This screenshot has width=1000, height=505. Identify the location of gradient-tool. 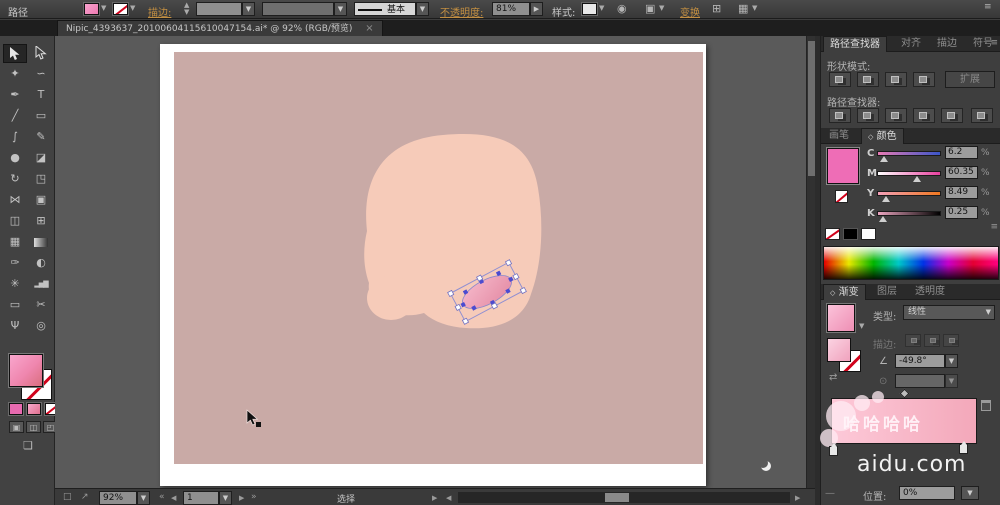
(41, 242).